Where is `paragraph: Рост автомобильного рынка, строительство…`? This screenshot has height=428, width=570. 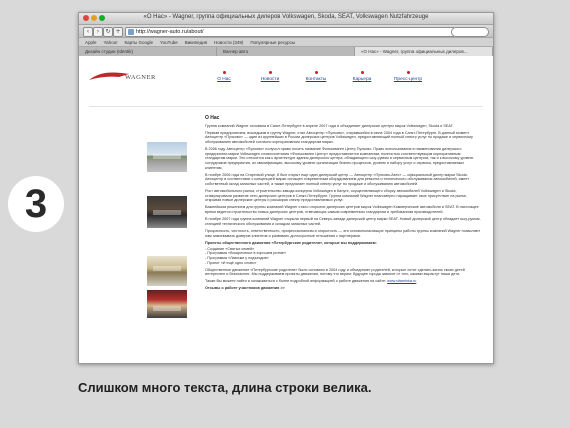 paragraph: Рост автомобильного рынка, строительство… is located at coordinates (336, 196).